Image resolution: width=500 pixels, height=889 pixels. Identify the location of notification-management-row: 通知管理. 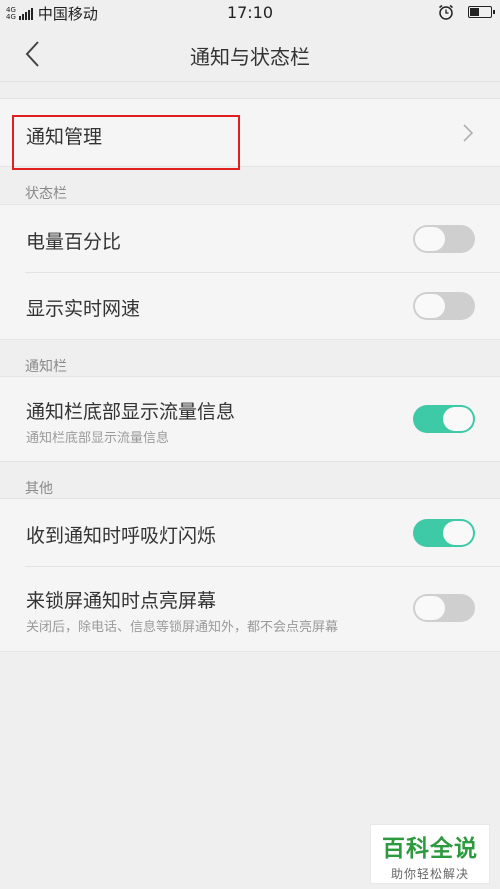
(250, 132).